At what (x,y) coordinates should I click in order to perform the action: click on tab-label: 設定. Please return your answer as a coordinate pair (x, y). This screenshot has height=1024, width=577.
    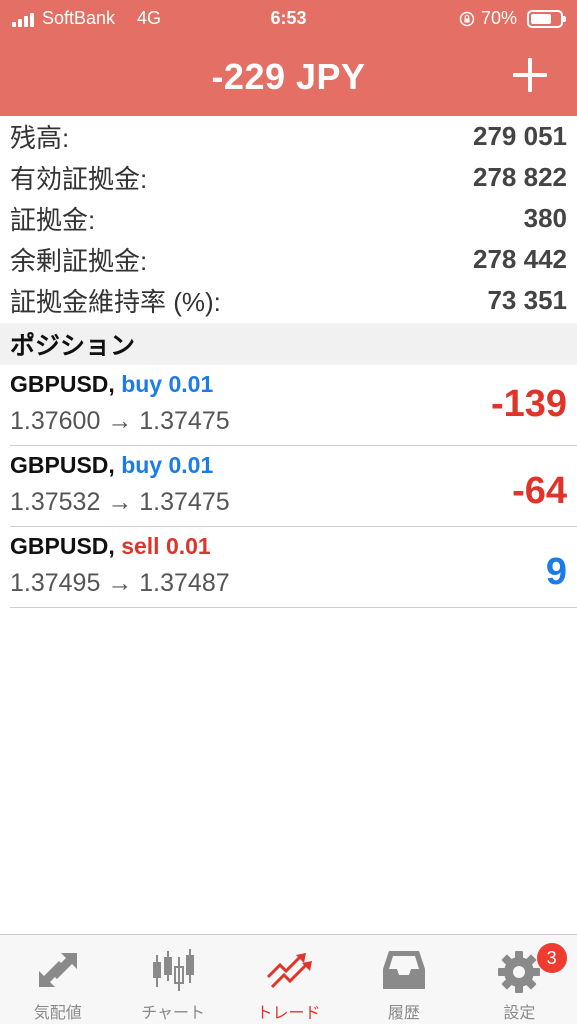
    Looking at the image, I should click on (519, 1013).